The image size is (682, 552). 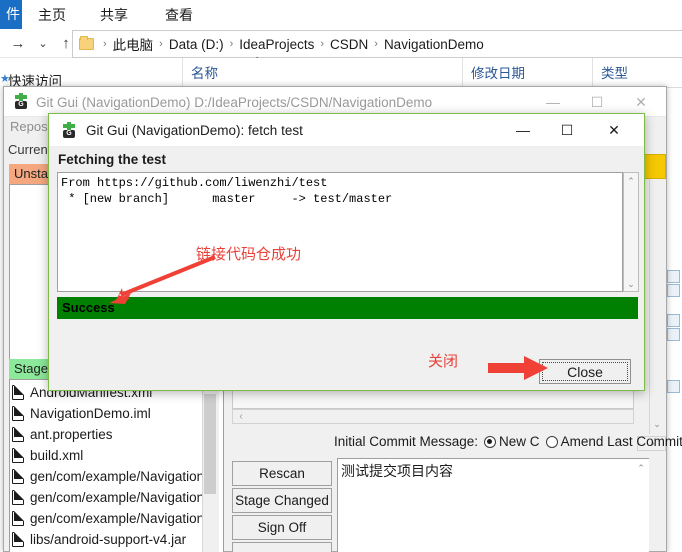 What do you see at coordinates (18, 44) in the screenshot?
I see `forward-icon: →` at bounding box center [18, 44].